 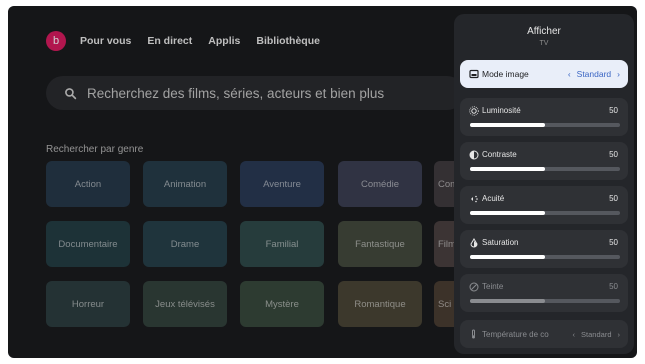 I want to click on color-temperature-selector: ‹ Standard ›, so click(x=596, y=334).